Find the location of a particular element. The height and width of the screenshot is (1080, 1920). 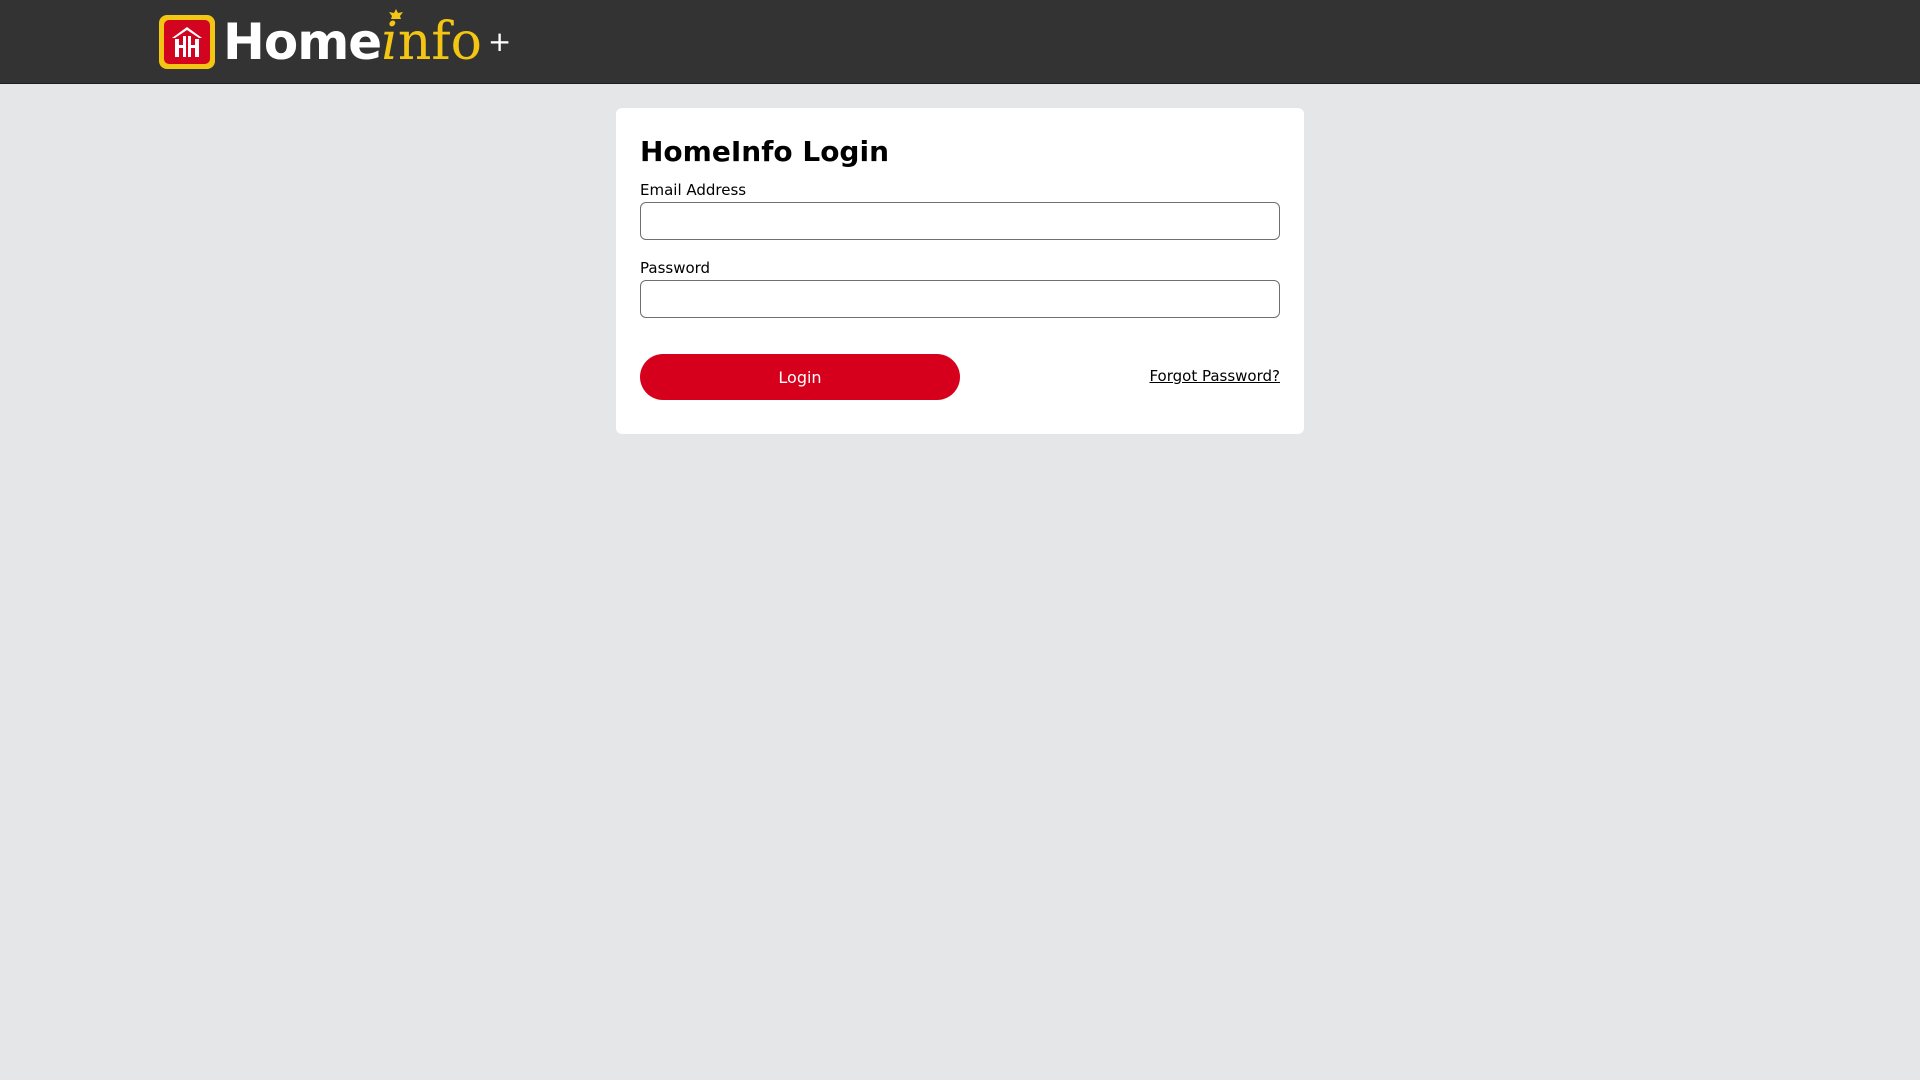

maple-crown-icon is located at coordinates (396, 14).